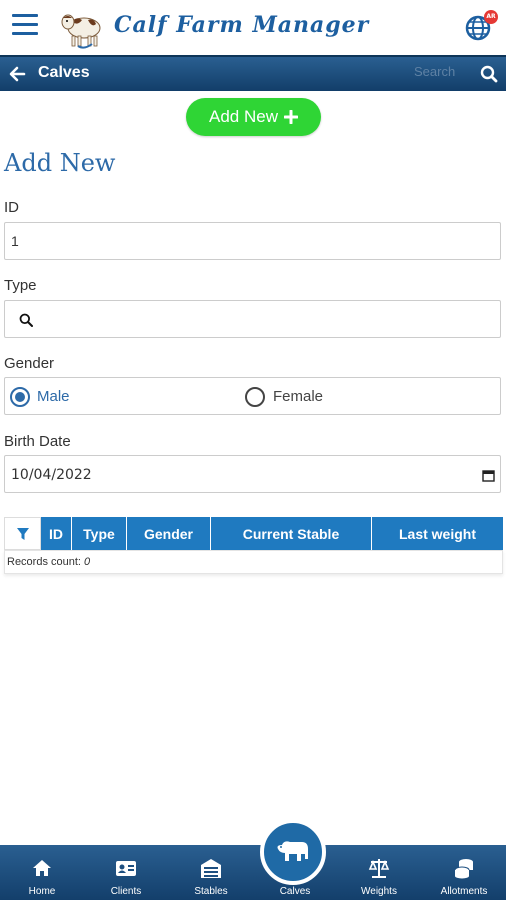 The height and width of the screenshot is (900, 506). What do you see at coordinates (291, 533) in the screenshot?
I see `column-header-current-stable: Current Stable` at bounding box center [291, 533].